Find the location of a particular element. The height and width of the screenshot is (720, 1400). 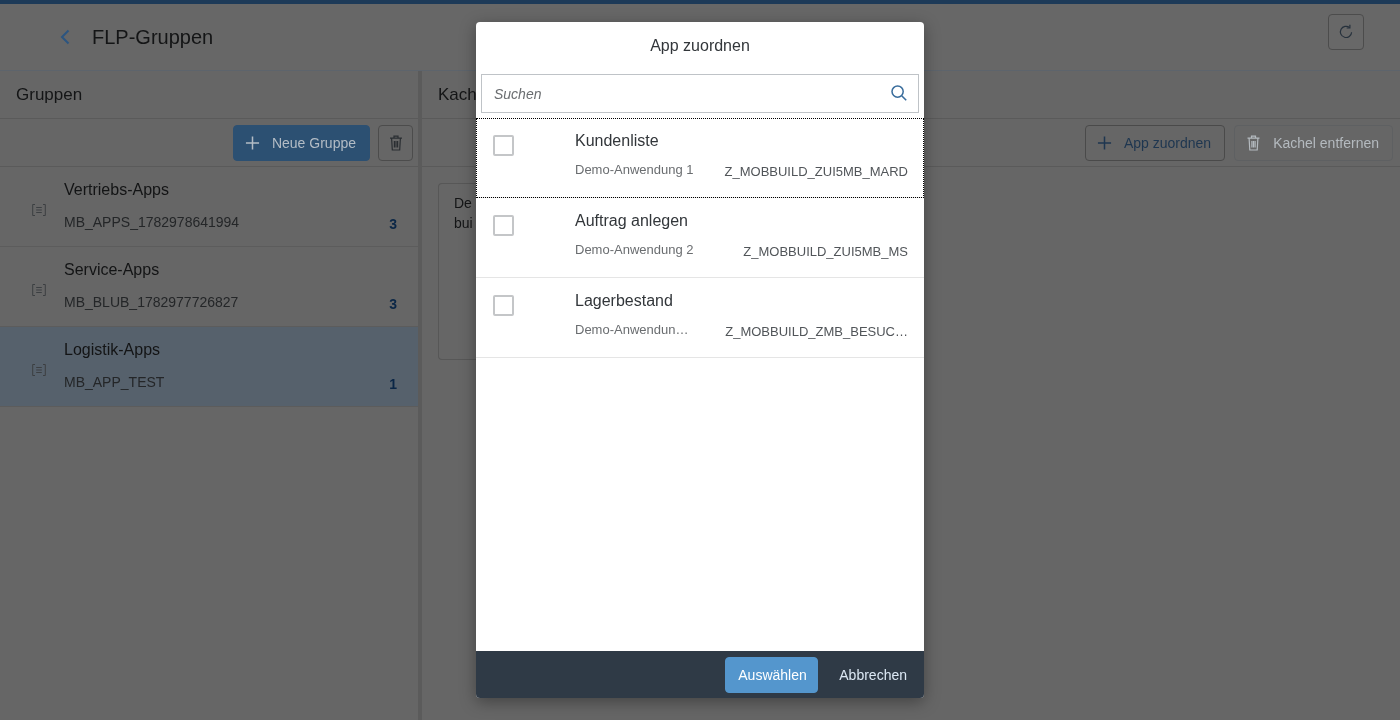

tile-text: De is located at coordinates (463, 203).